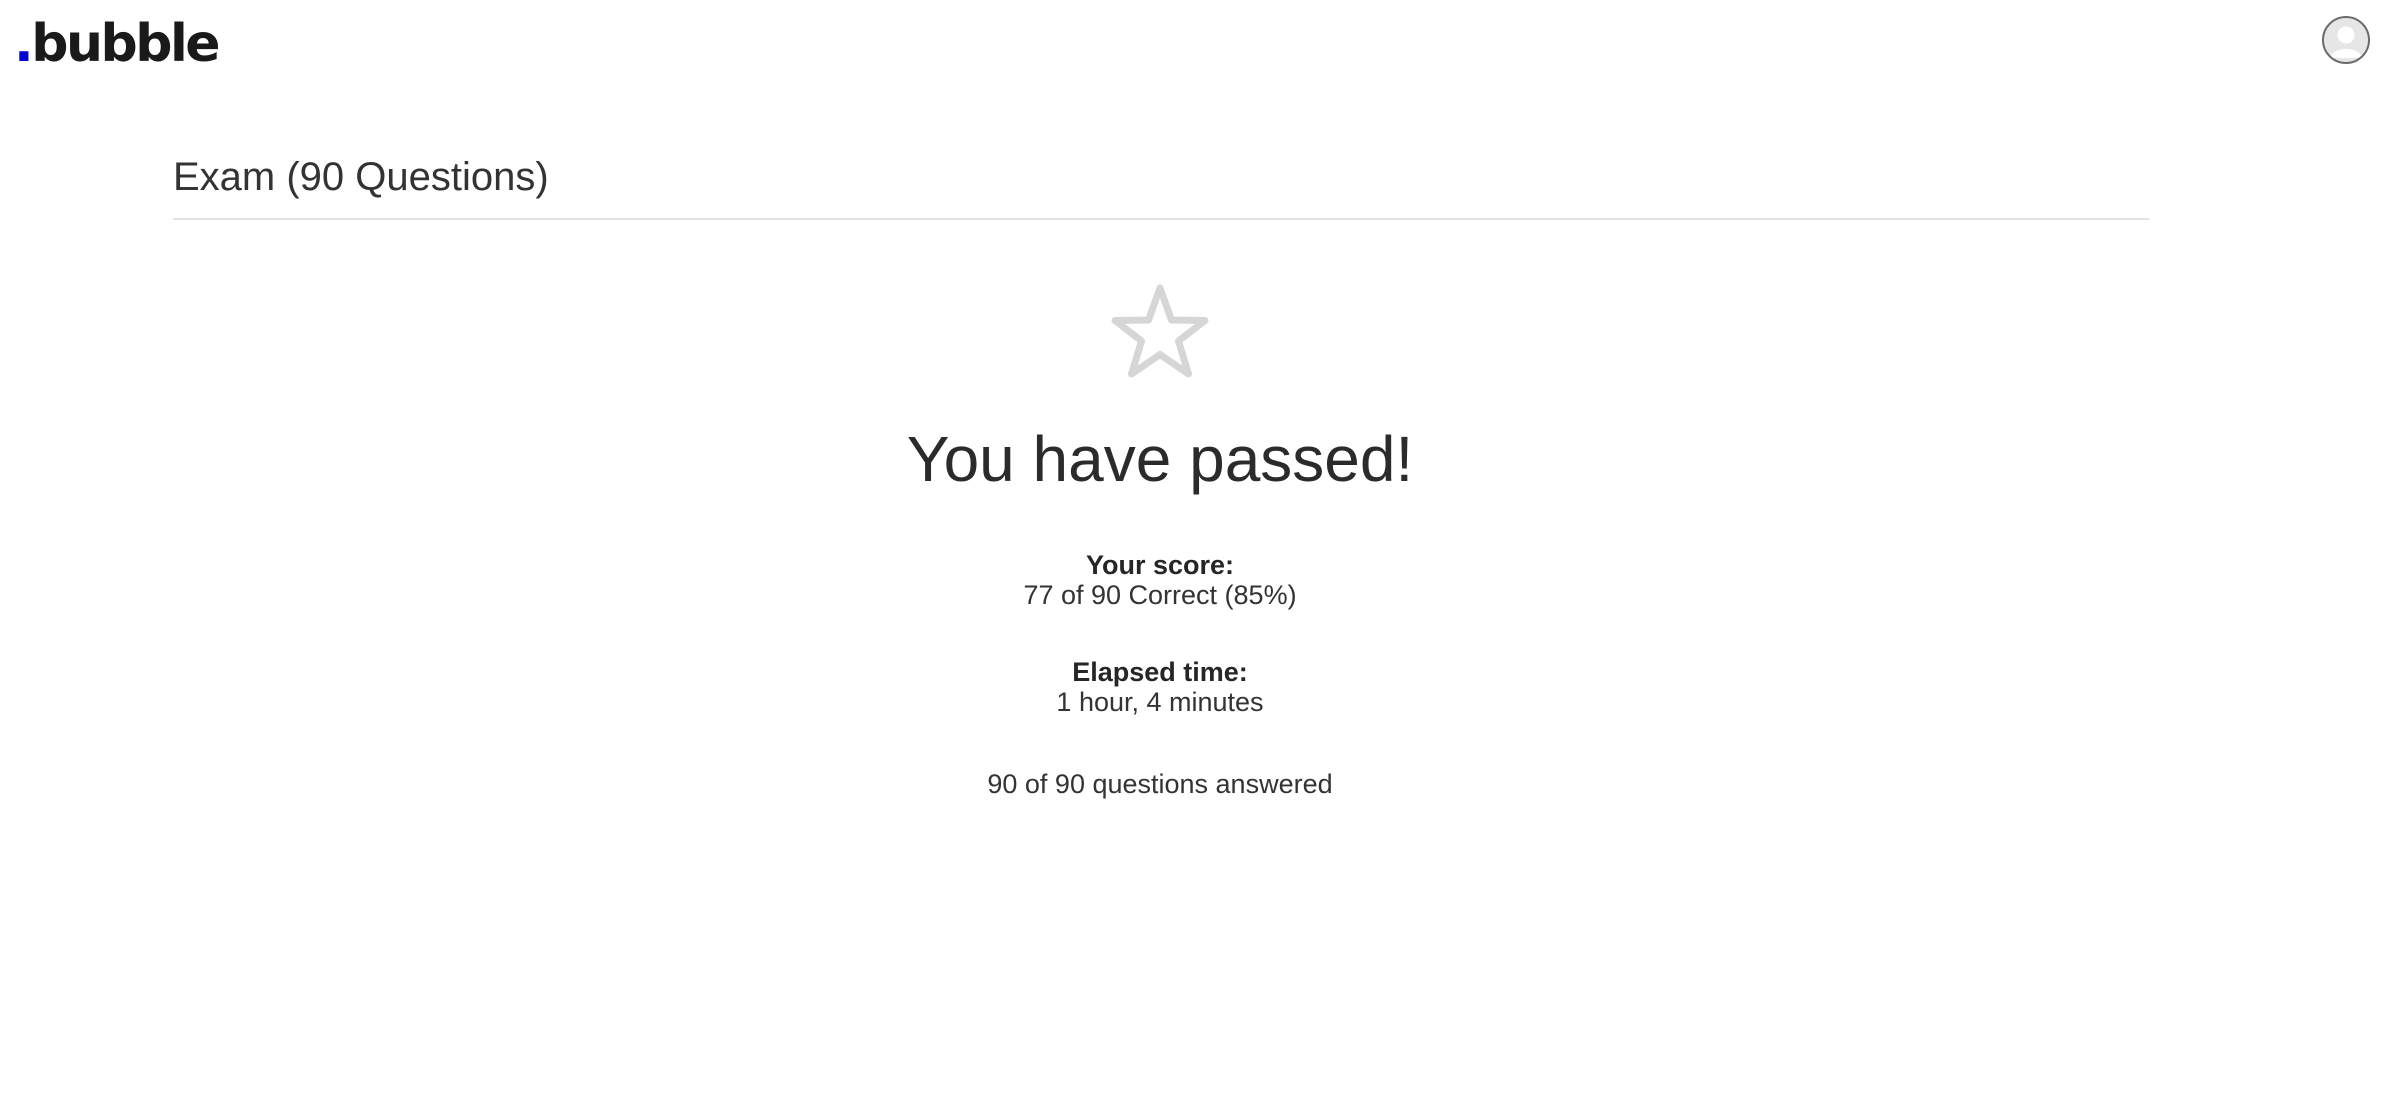 This screenshot has width=2400, height=1116. I want to click on exam-title: Exam (90 Questions), so click(361, 177).